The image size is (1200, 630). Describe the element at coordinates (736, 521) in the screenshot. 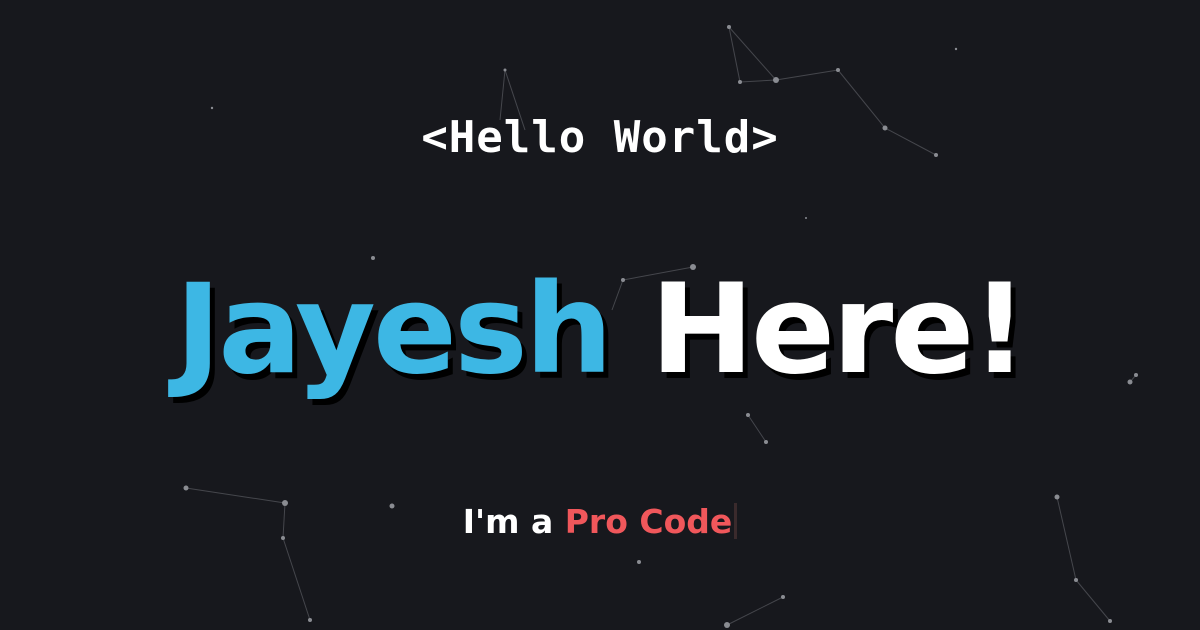

I see `typing-cursor` at that location.